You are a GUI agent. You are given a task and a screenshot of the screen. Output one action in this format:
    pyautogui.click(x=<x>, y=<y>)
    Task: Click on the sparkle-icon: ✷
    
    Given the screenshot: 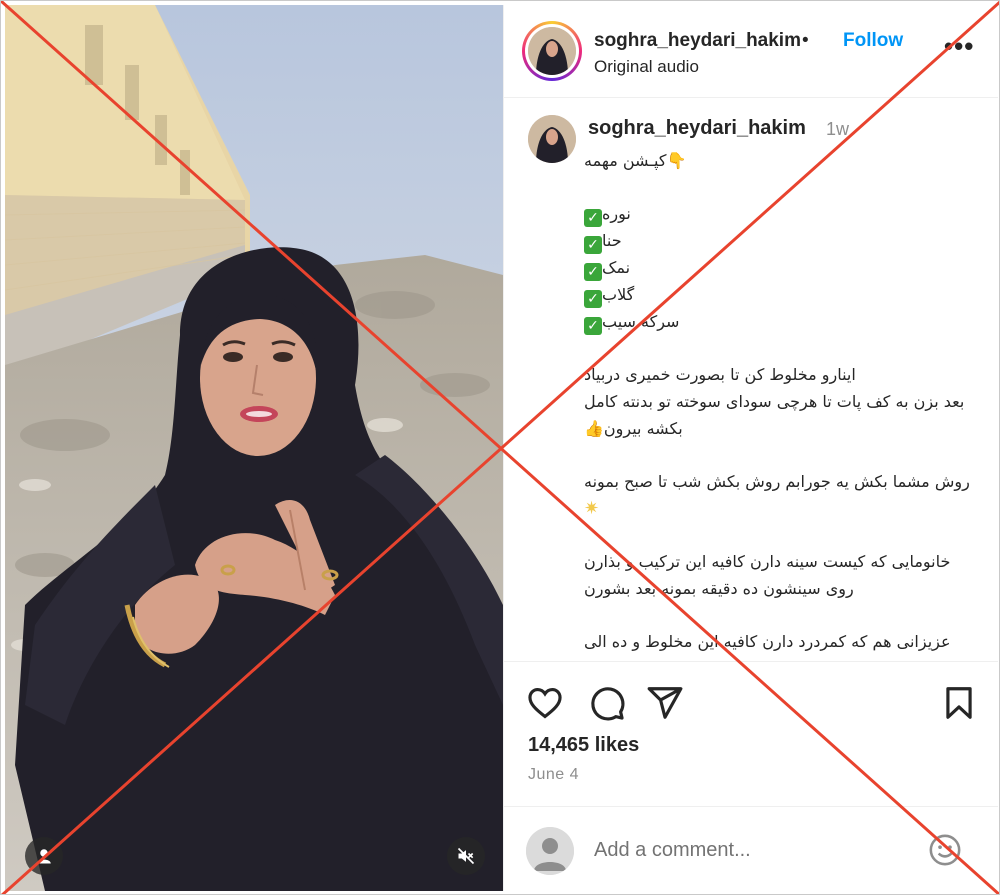 What is the action you would take?
    pyautogui.click(x=592, y=508)
    